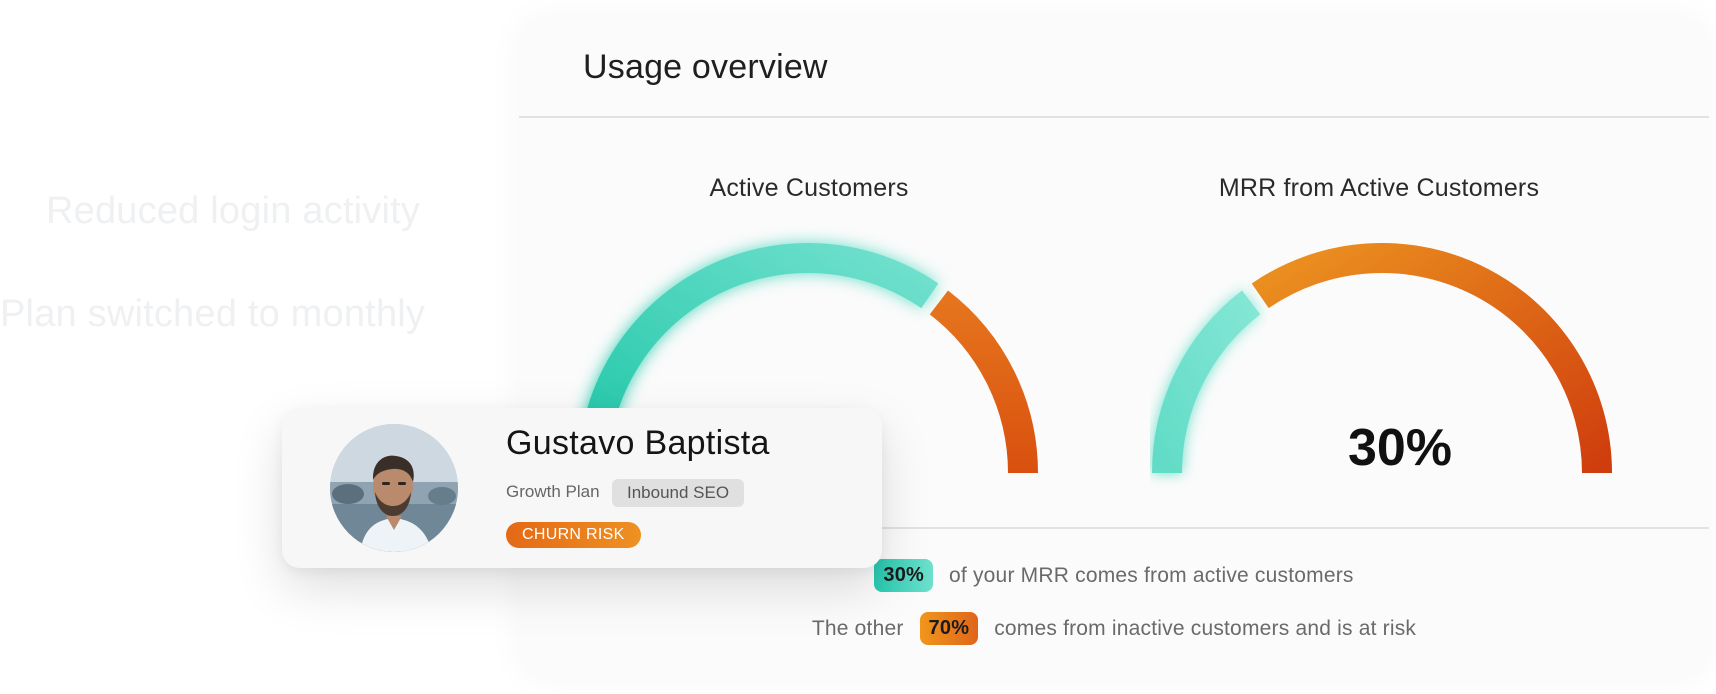 The width and height of the screenshot is (1716, 694). Describe the element at coordinates (1400, 448) in the screenshot. I see `mrr-active-customers-value: 30%` at that location.